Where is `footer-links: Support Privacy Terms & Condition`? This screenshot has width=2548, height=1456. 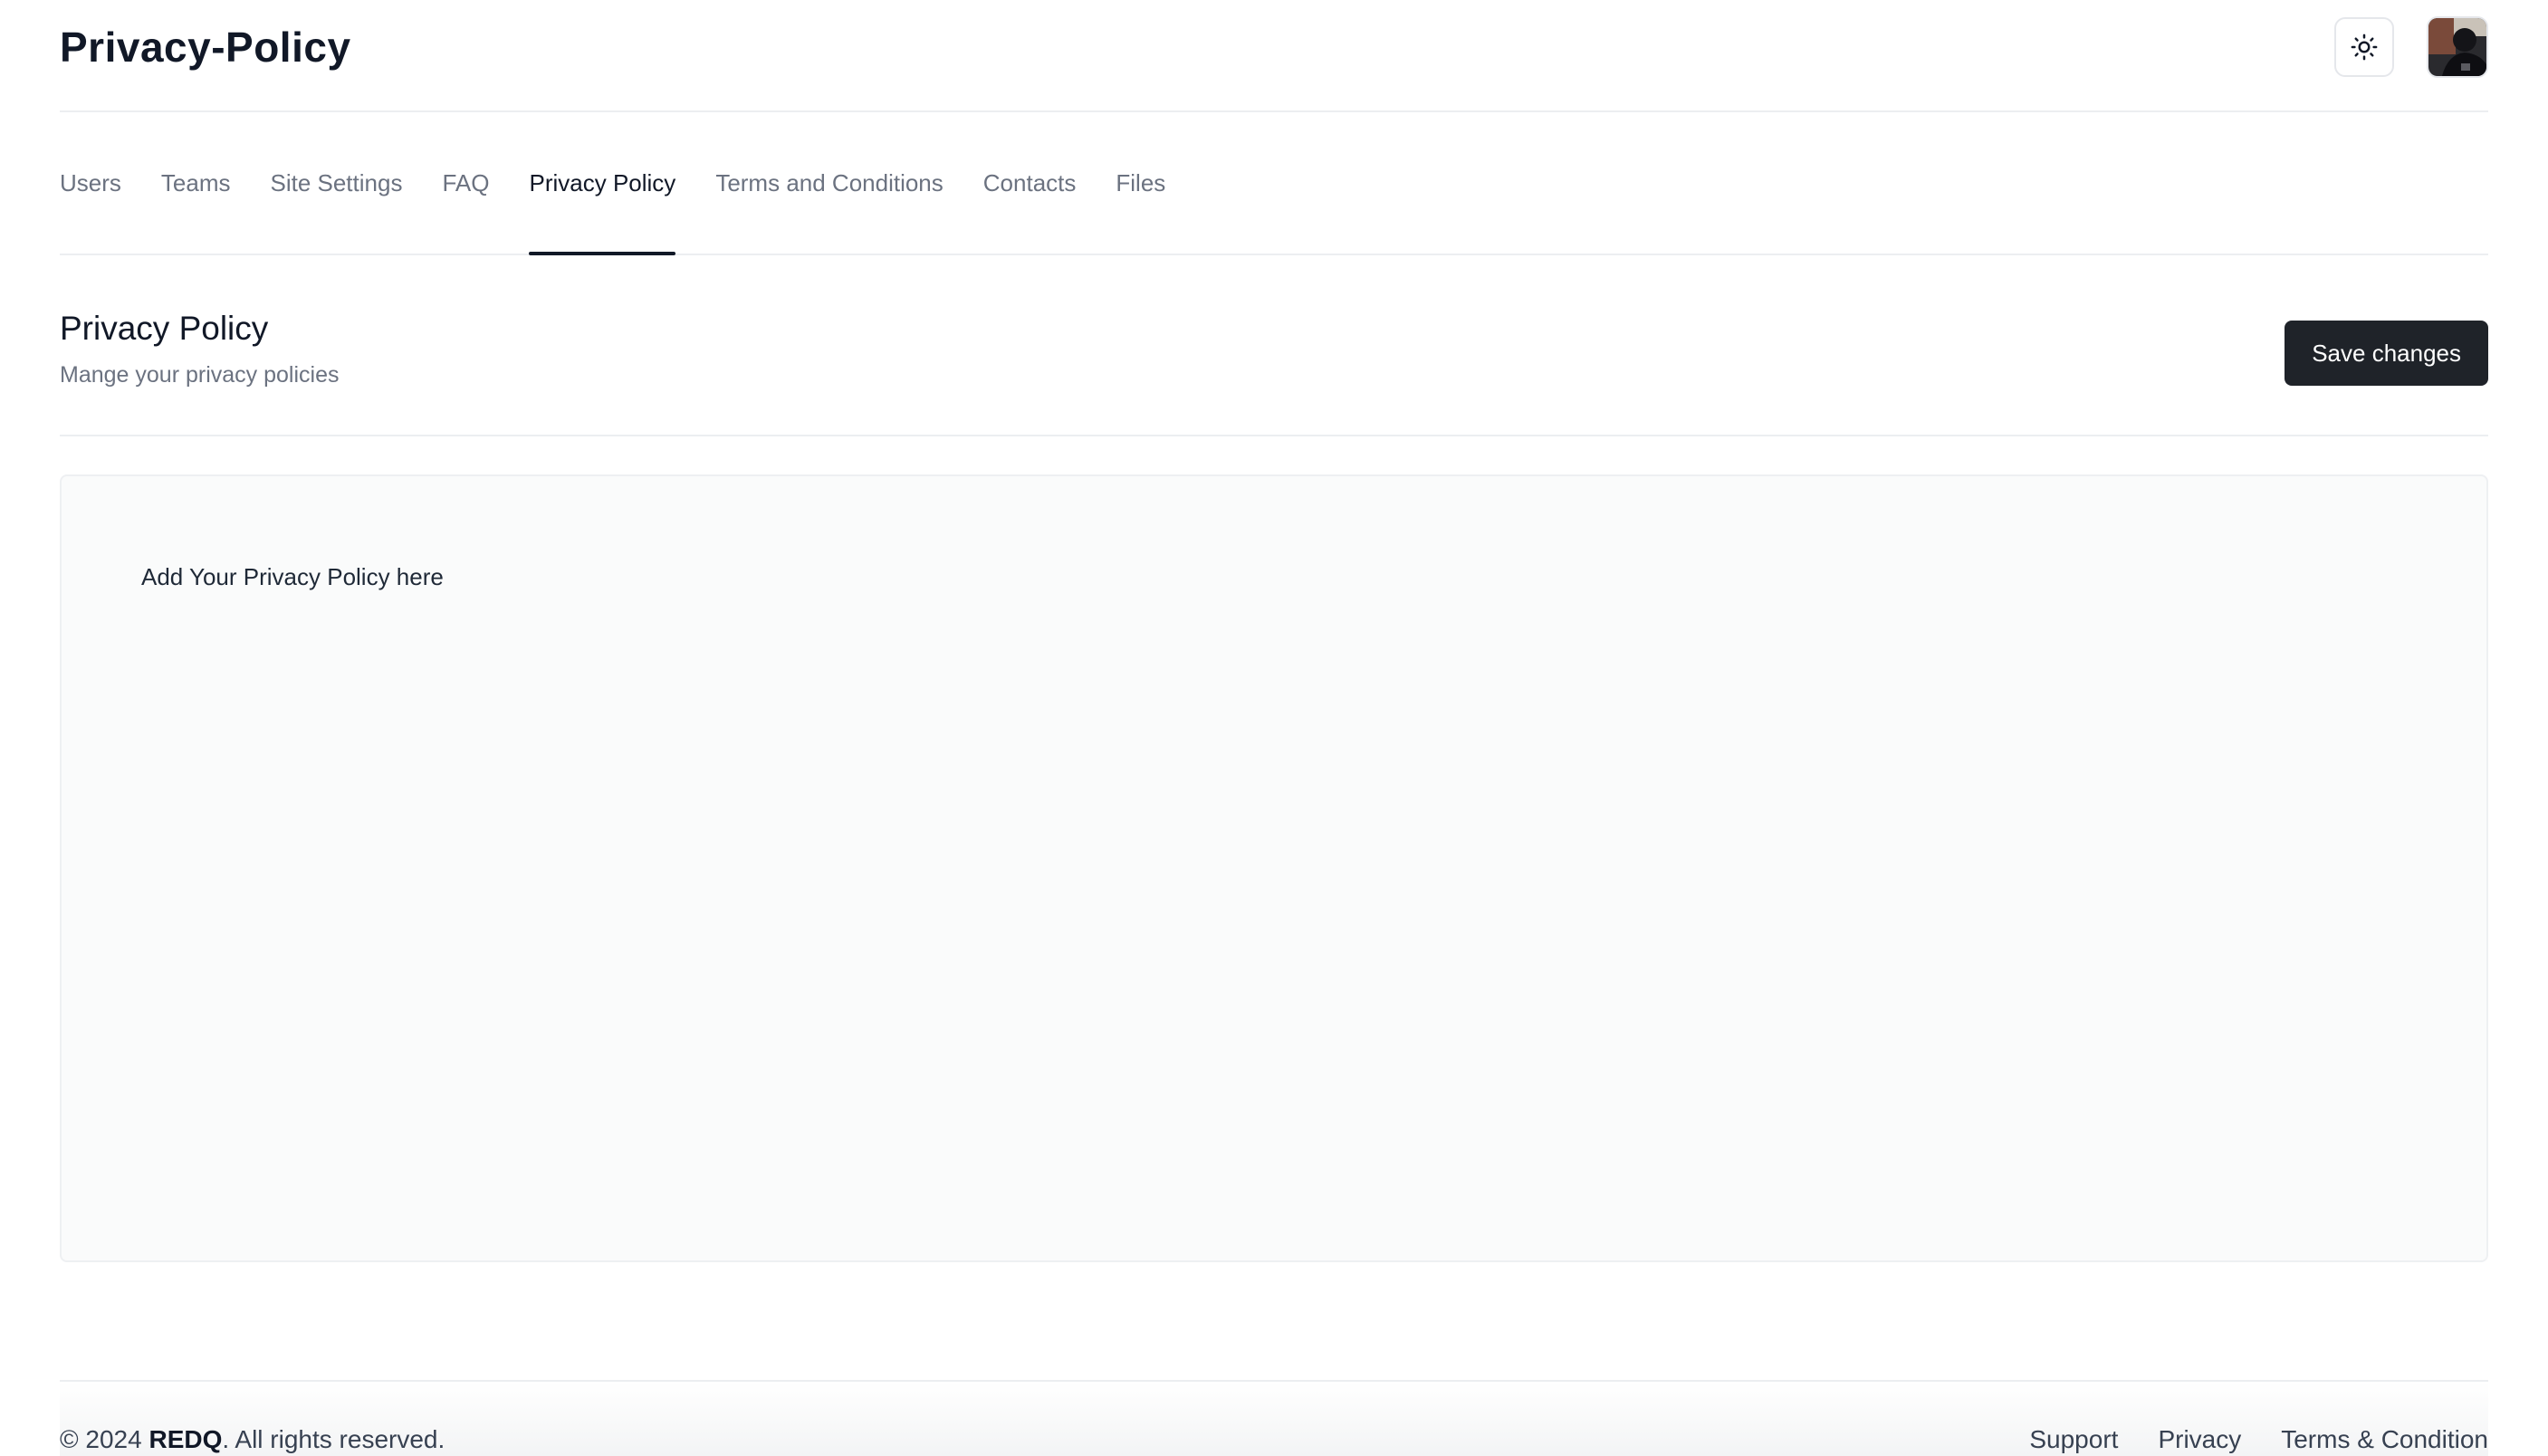 footer-links: Support Privacy Terms & Condition is located at coordinates (2258, 1439).